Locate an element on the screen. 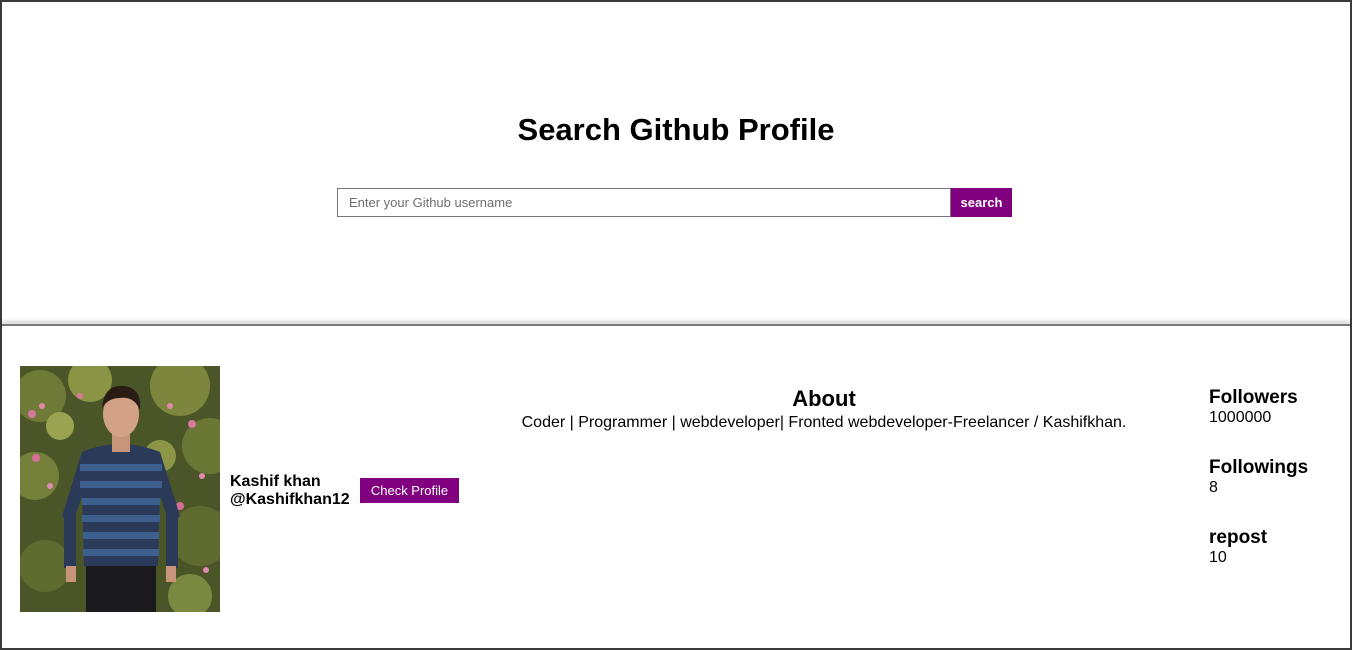 The height and width of the screenshot is (650, 1352). profile-photo-icon is located at coordinates (120, 489).